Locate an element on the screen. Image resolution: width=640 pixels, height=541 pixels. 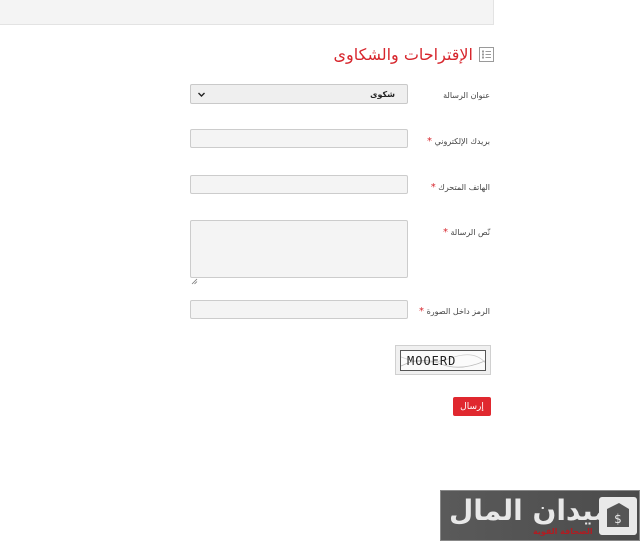
captcha-code-label: الرمز داخل الصورة * is located at coordinates (453, 311).